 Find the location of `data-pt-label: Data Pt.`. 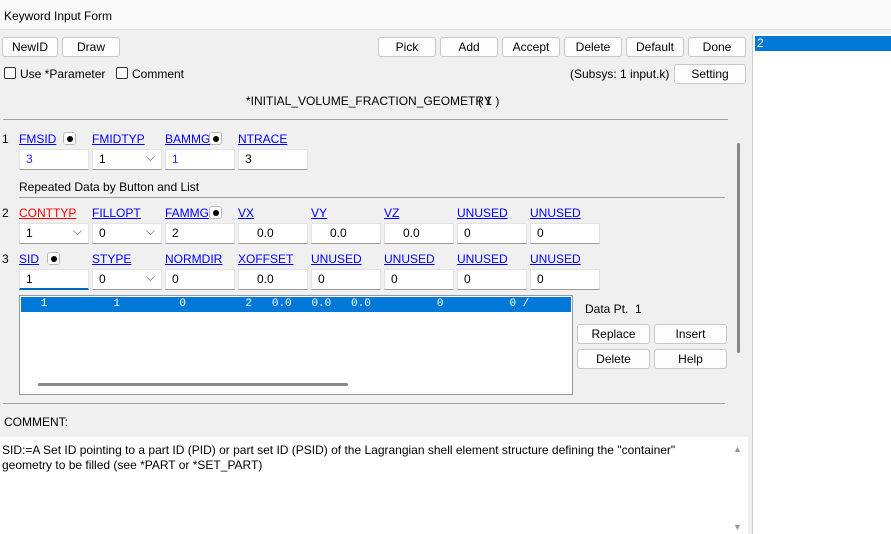

data-pt-label: Data Pt. is located at coordinates (607, 309).